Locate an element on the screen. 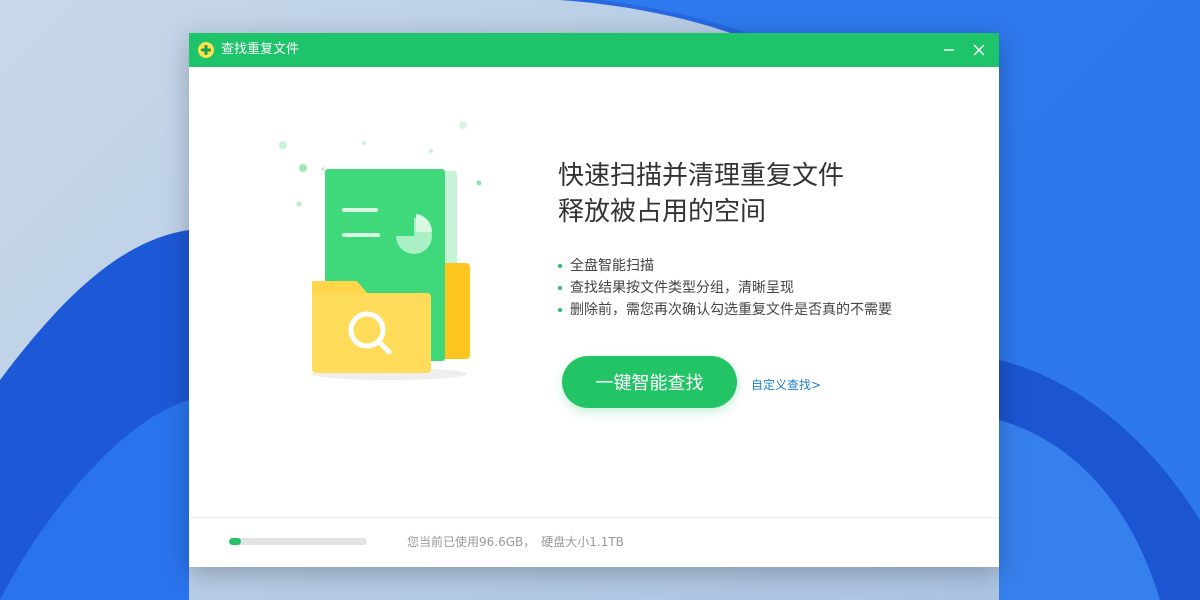 This screenshot has width=1200, height=600. smart-scan-button: 一键智能查找 is located at coordinates (649, 382).